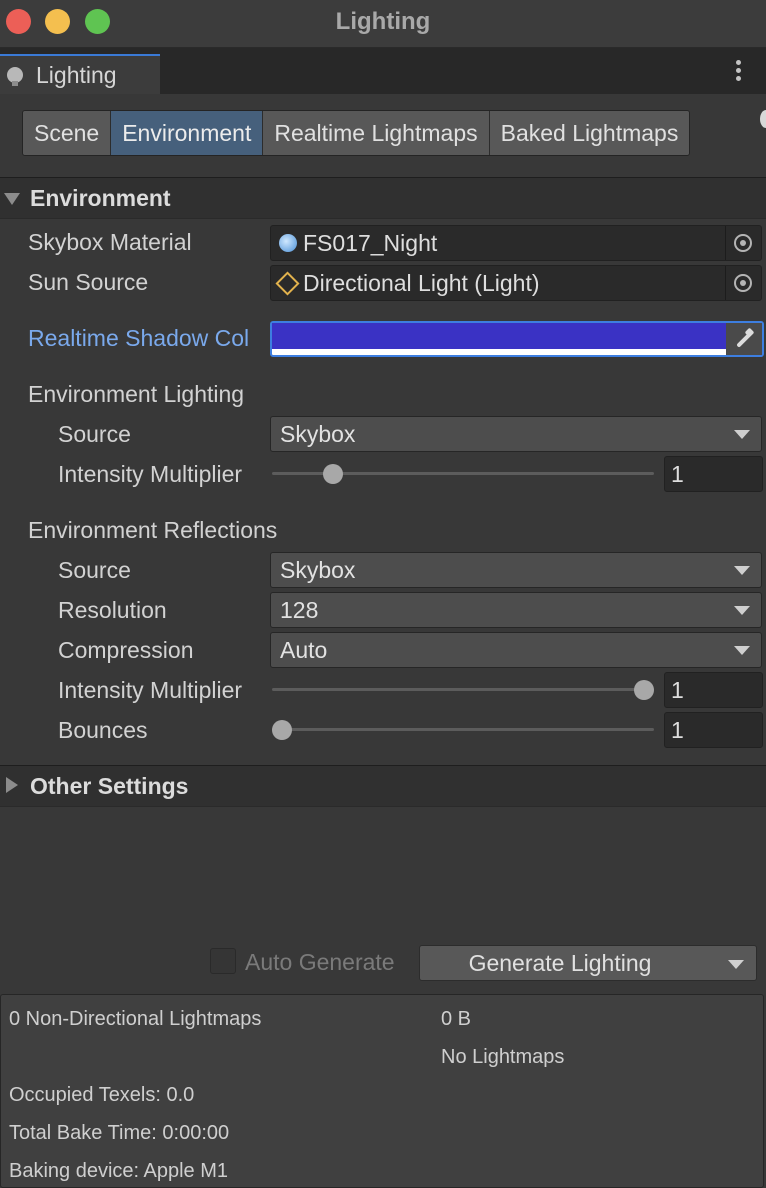 Image resolution: width=766 pixels, height=1188 pixels. What do you see at coordinates (110, 242) in the screenshot?
I see `skybox-material-label: Skybox Material` at bounding box center [110, 242].